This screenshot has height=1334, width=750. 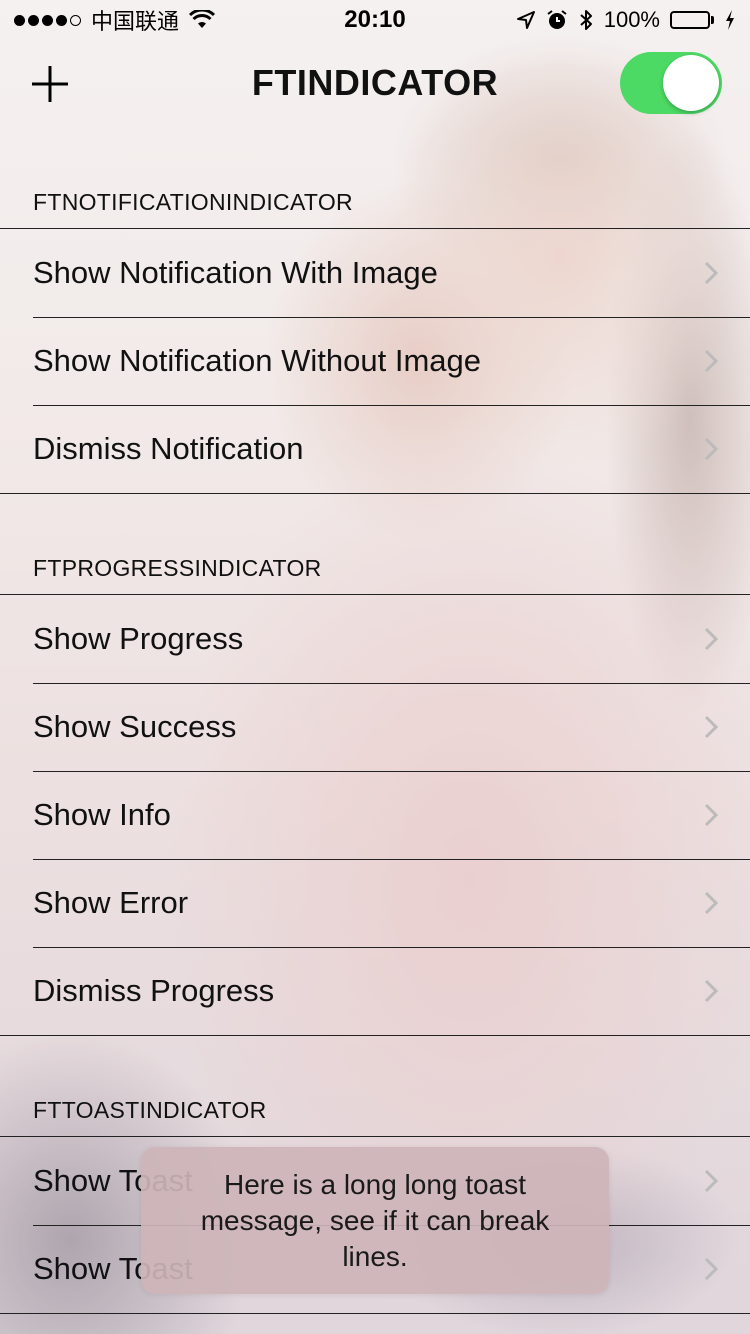 What do you see at coordinates (730, 20) in the screenshot?
I see `charging-bolt-icon` at bounding box center [730, 20].